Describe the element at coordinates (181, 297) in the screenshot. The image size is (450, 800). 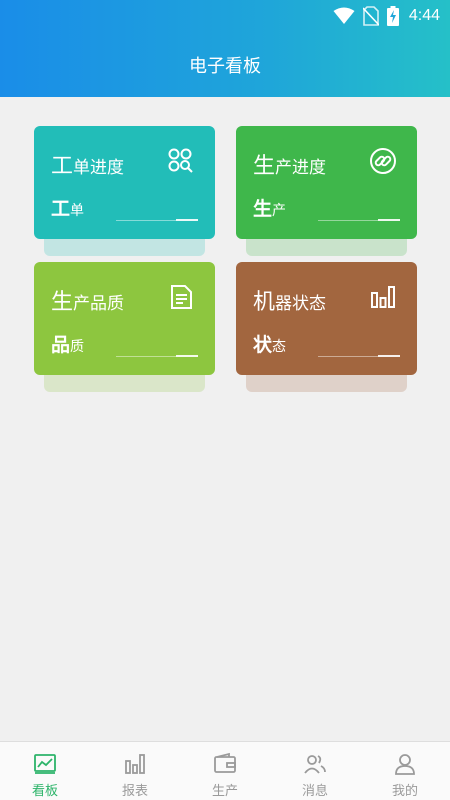
I see `document-icon` at that location.